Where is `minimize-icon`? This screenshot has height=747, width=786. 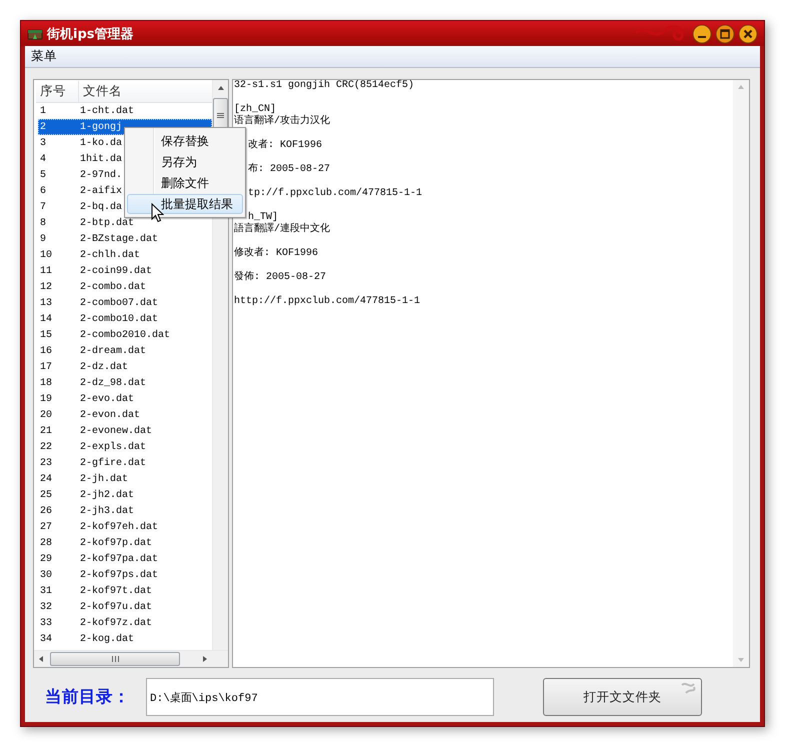 minimize-icon is located at coordinates (702, 34).